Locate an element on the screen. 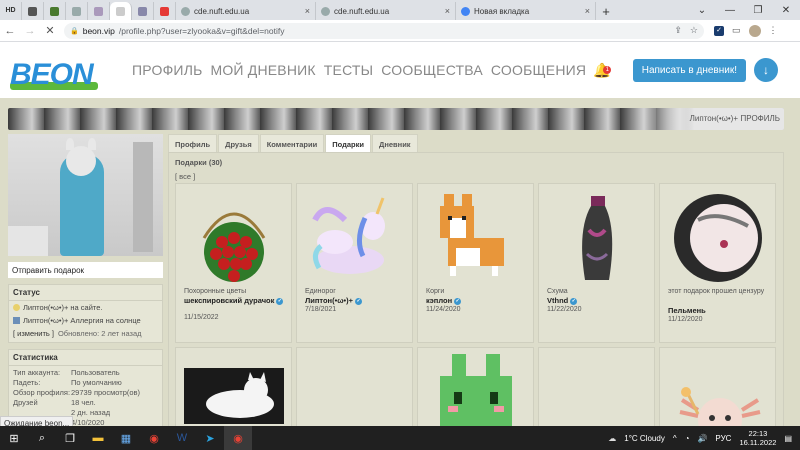 Image resolution: width=800 pixels, height=450 pixels. nav-communities: СООБЩЕСТВА is located at coordinates (432, 70).